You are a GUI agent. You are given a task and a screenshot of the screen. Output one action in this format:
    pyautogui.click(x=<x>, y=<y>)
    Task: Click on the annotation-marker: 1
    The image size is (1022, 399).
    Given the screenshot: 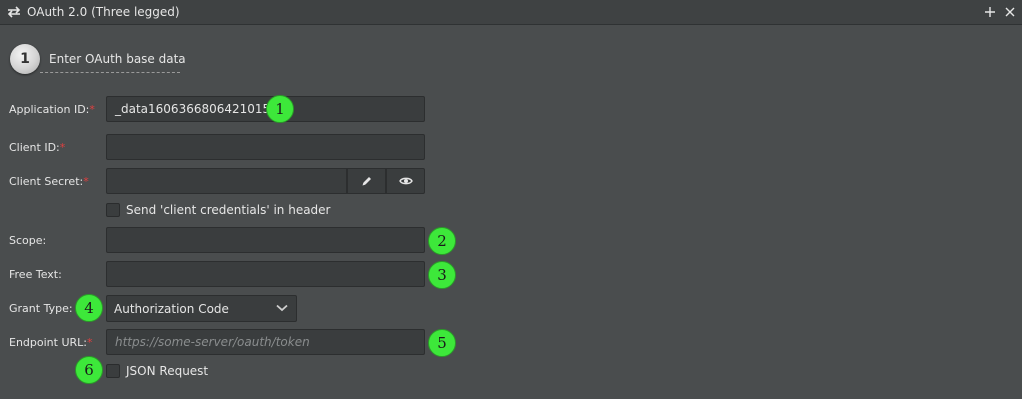 What is the action you would take?
    pyautogui.click(x=280, y=109)
    